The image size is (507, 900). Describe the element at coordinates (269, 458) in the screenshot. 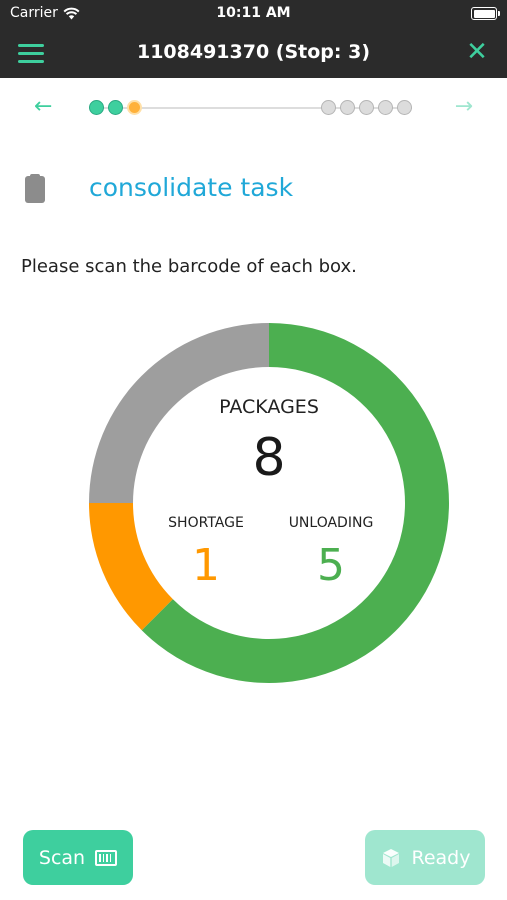

I see `packages-value: 8` at that location.